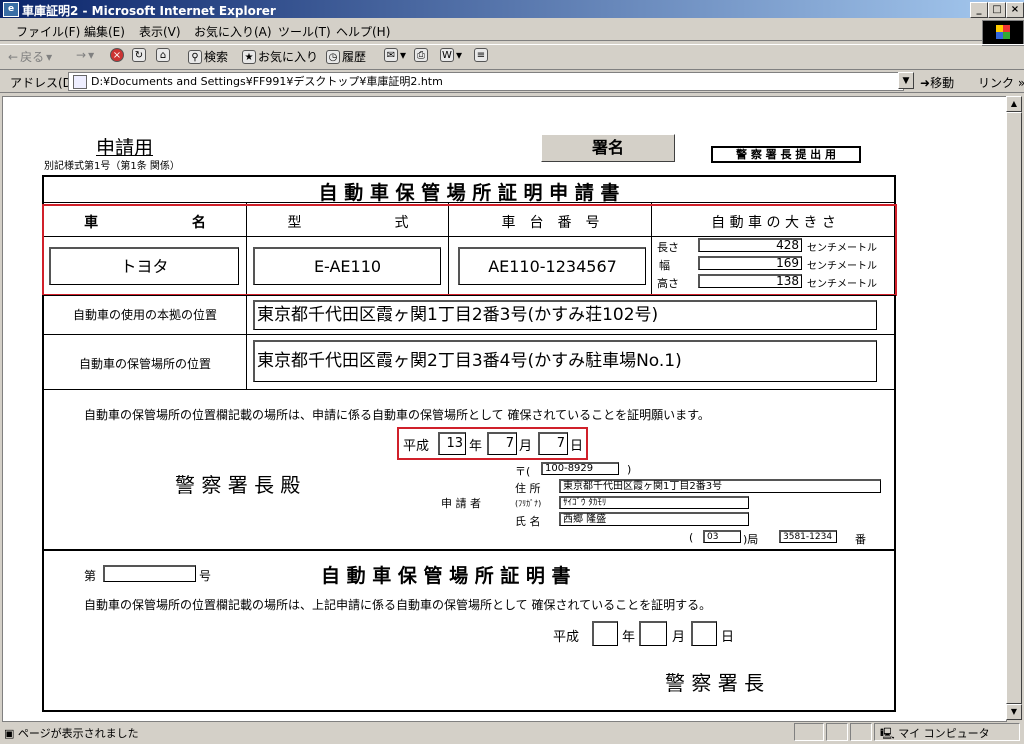  What do you see at coordinates (629, 637) in the screenshot?
I see `cert-year-unit: 年` at bounding box center [629, 637].